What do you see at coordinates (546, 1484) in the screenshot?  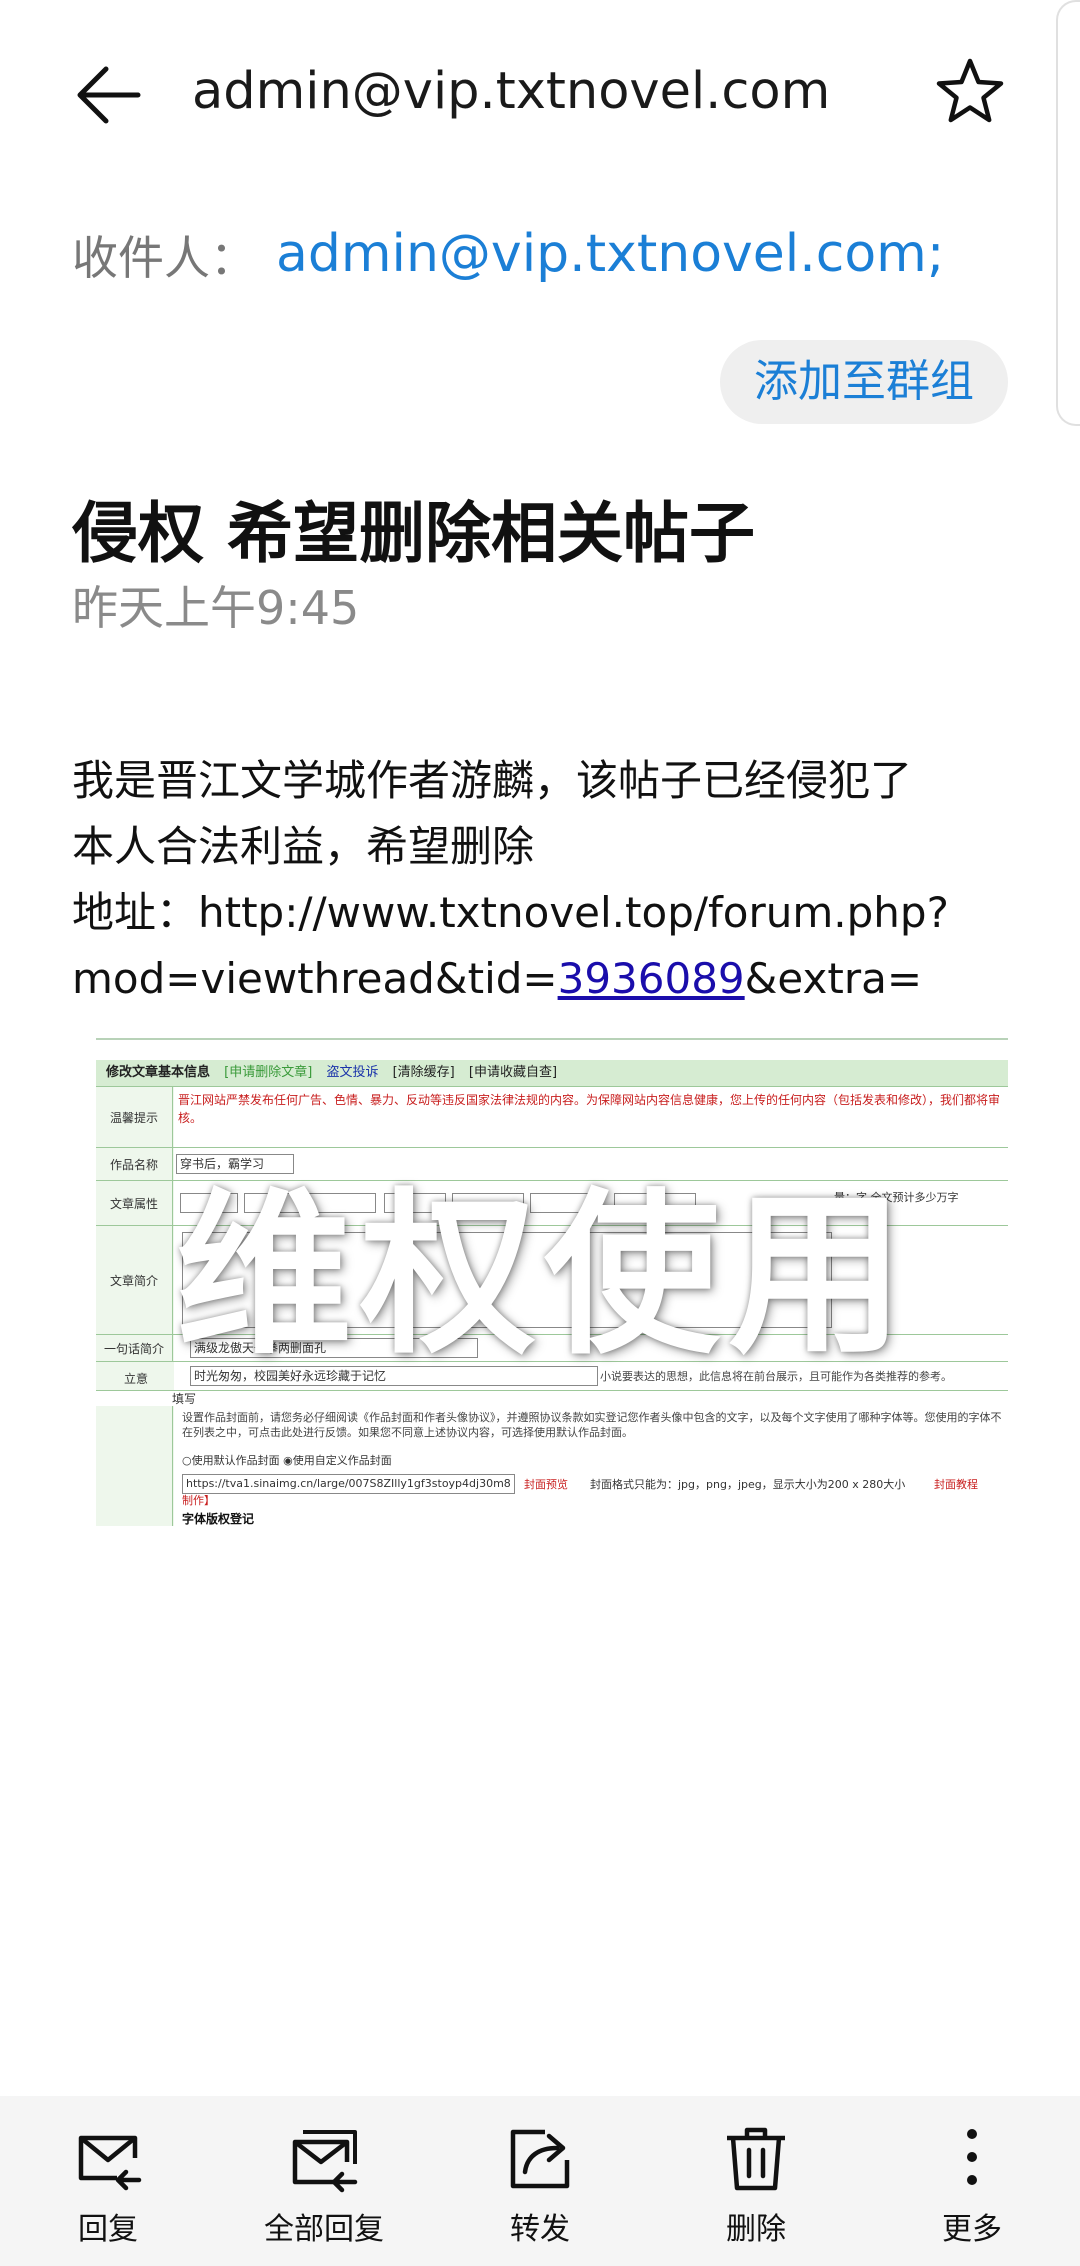 I see `cover-preview-link: 封面预览` at bounding box center [546, 1484].